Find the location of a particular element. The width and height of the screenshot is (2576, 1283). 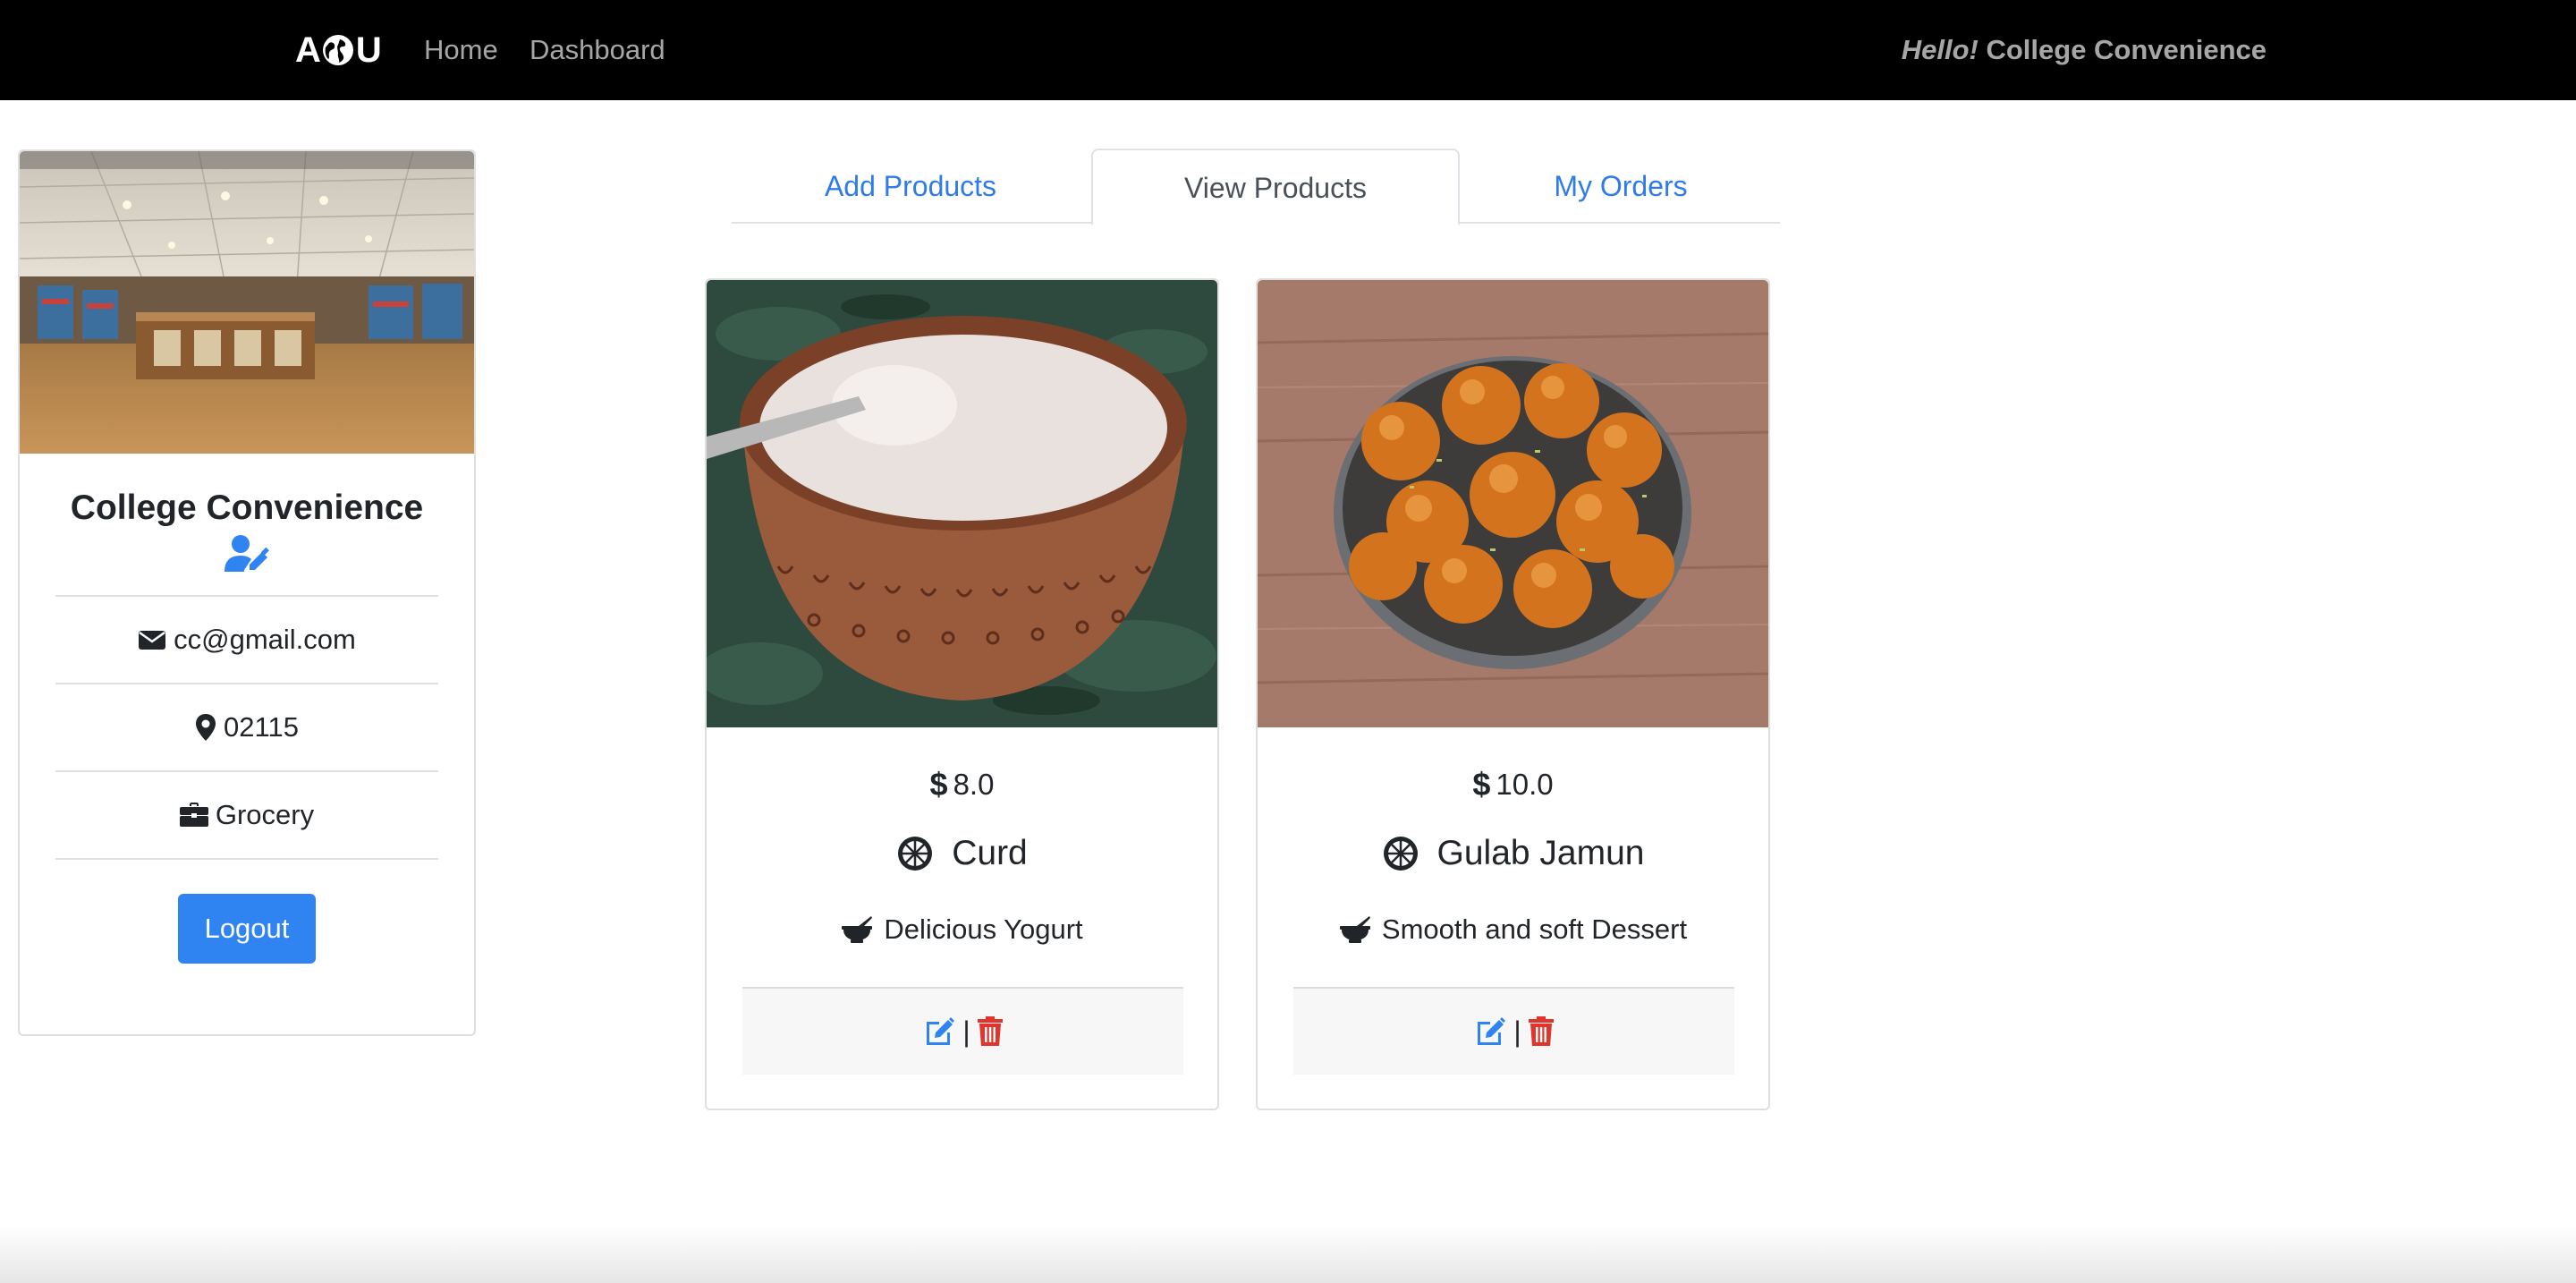

brand-logo: A U is located at coordinates (338, 50).